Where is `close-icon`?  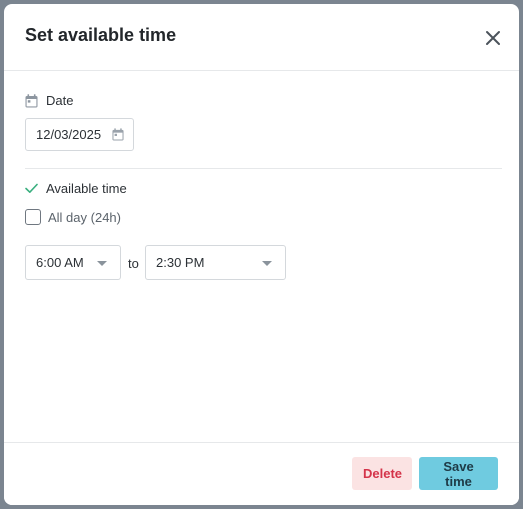 close-icon is located at coordinates (493, 38).